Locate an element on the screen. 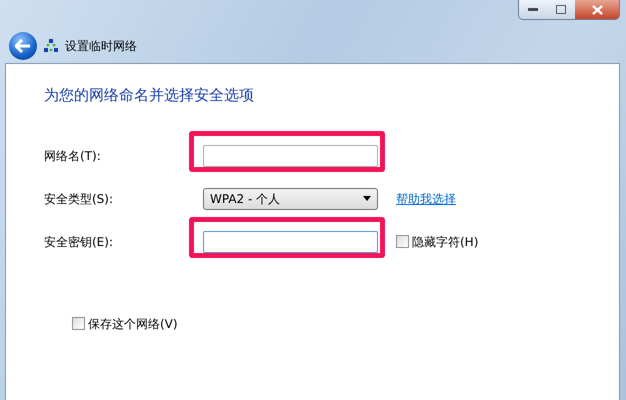 The image size is (626, 400). minimize-icon is located at coordinates (533, 10).